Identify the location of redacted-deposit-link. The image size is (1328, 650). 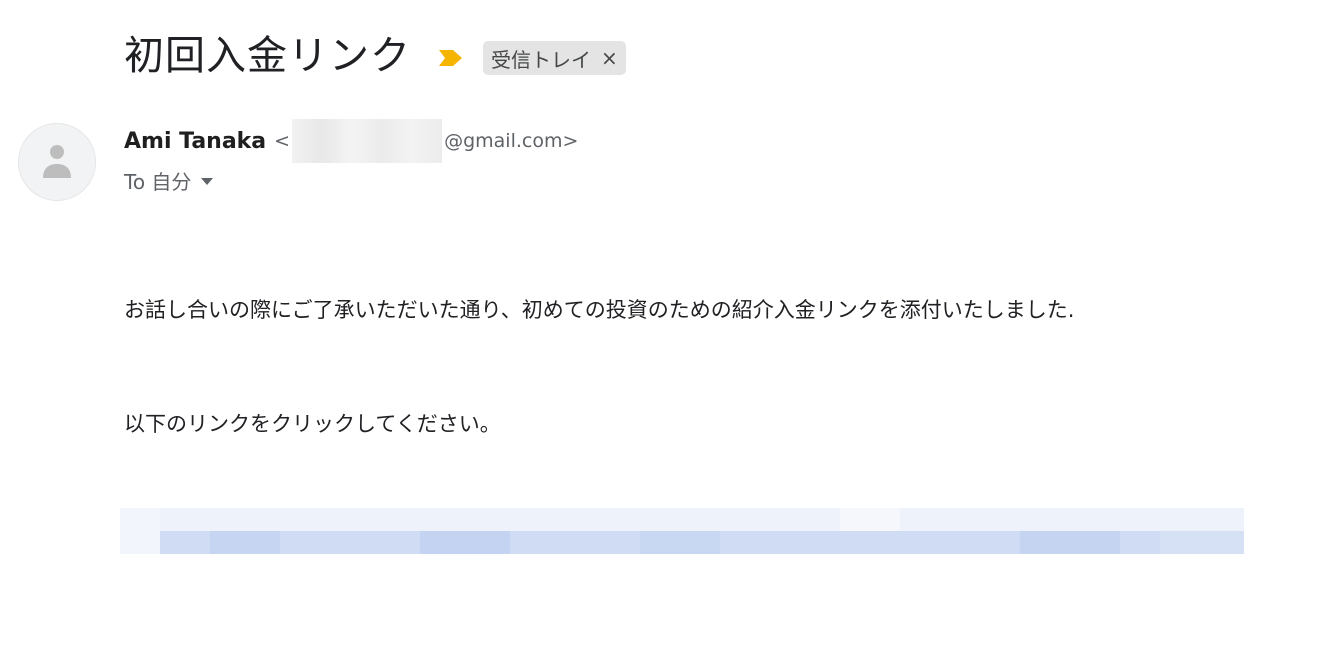
(682, 531).